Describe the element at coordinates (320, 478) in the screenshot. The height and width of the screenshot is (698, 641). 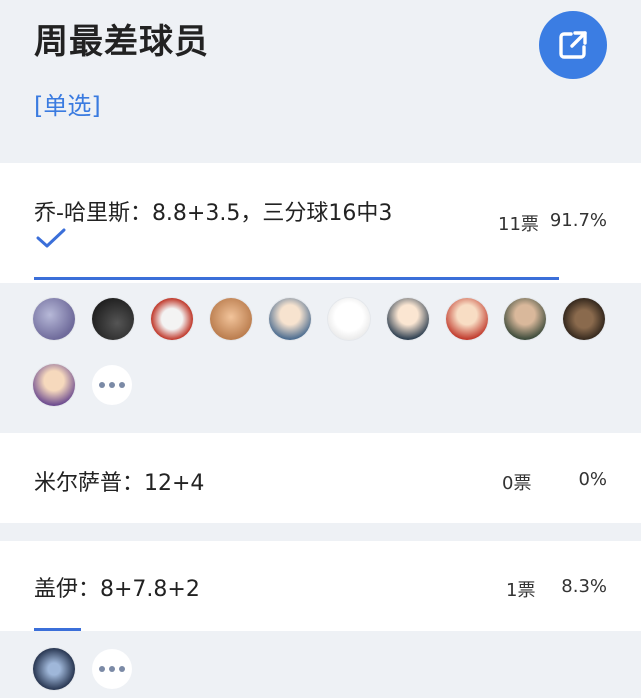
I see `poll-option-2: 米尔萨普：12+4 0票 0%` at that location.